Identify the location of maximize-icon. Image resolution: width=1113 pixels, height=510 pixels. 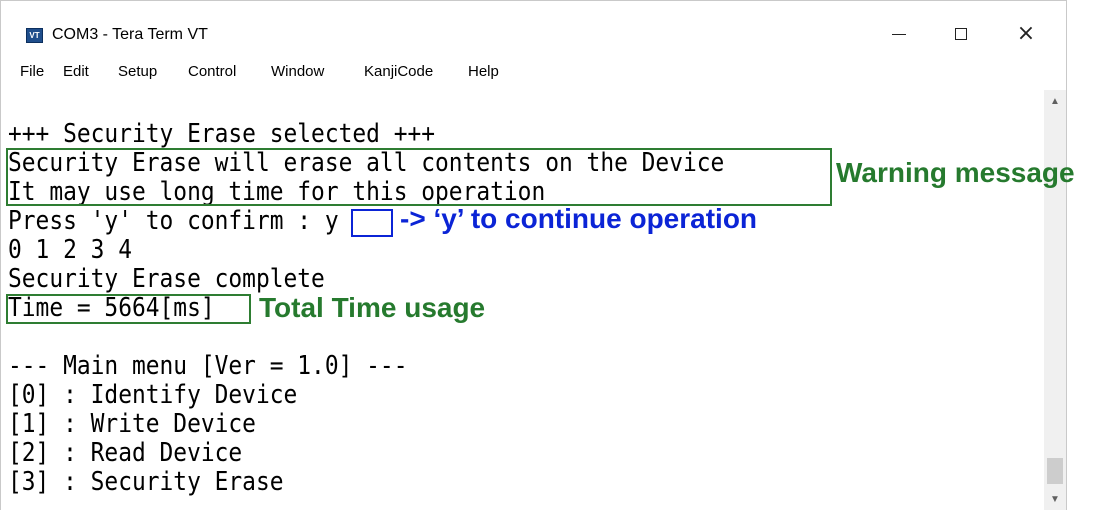
(961, 34).